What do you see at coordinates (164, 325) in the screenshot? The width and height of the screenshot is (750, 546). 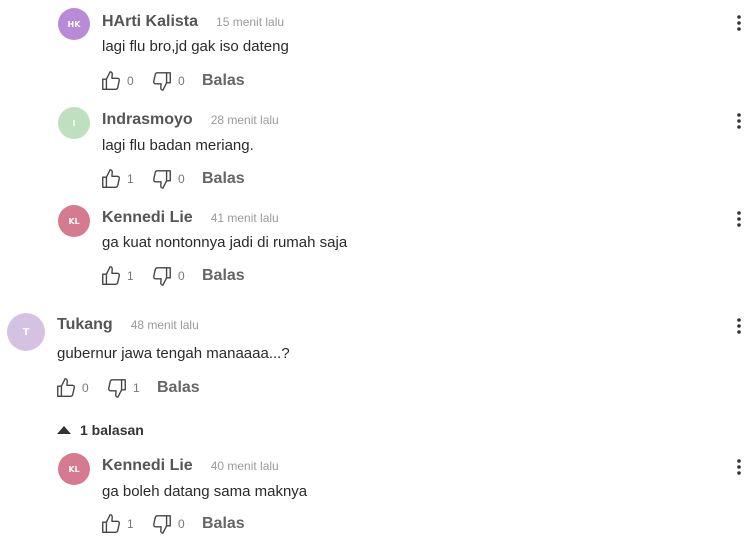 I see `comment-time: 48 menit lalu` at bounding box center [164, 325].